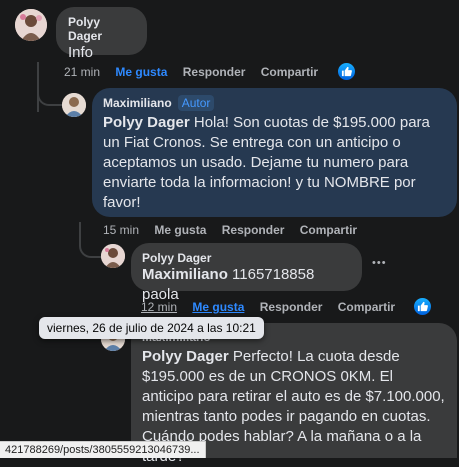 This screenshot has height=467, width=459. I want to click on comment-bubble: Polyy Dager Info, so click(101, 34).